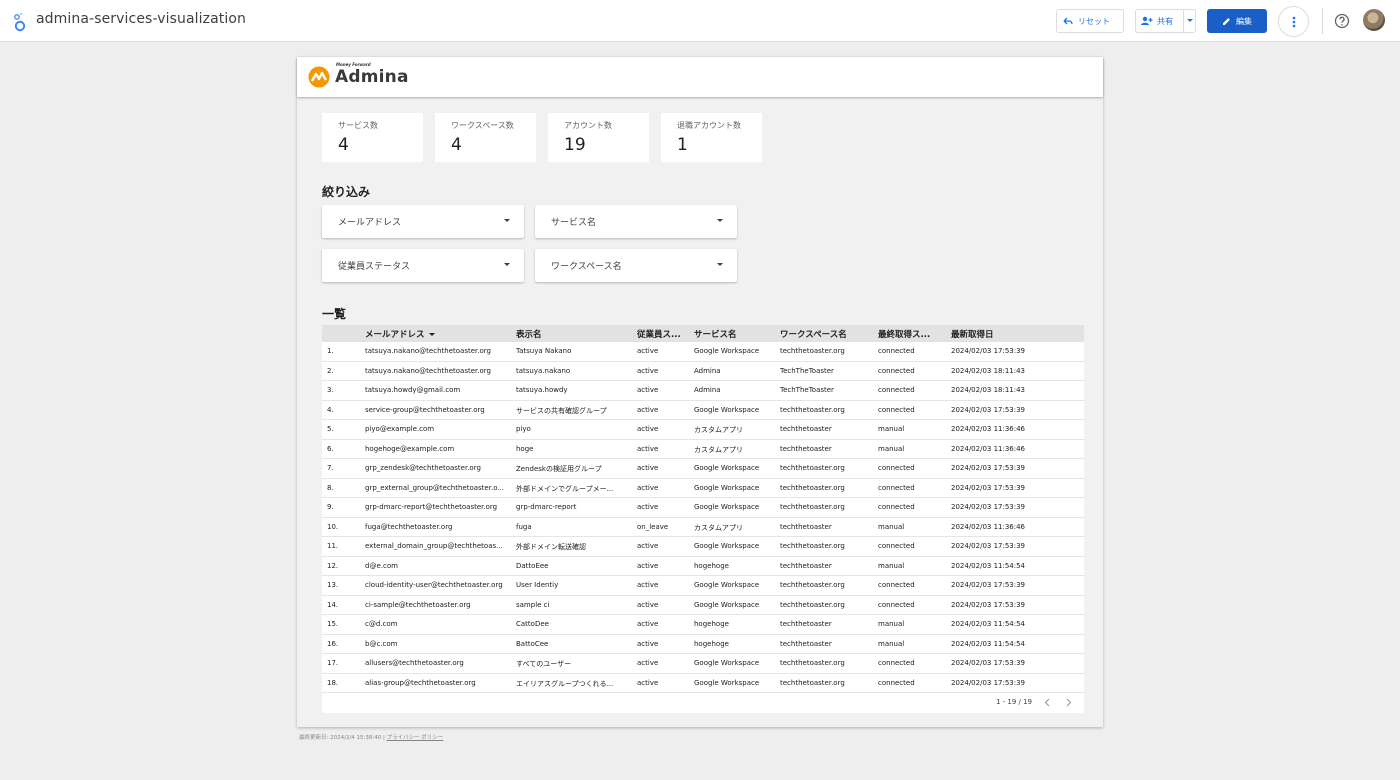 Image resolution: width=1400 pixels, height=780 pixels. Describe the element at coordinates (718, 430) in the screenshot. I see `service-name-cell: カスタムアプリ` at that location.